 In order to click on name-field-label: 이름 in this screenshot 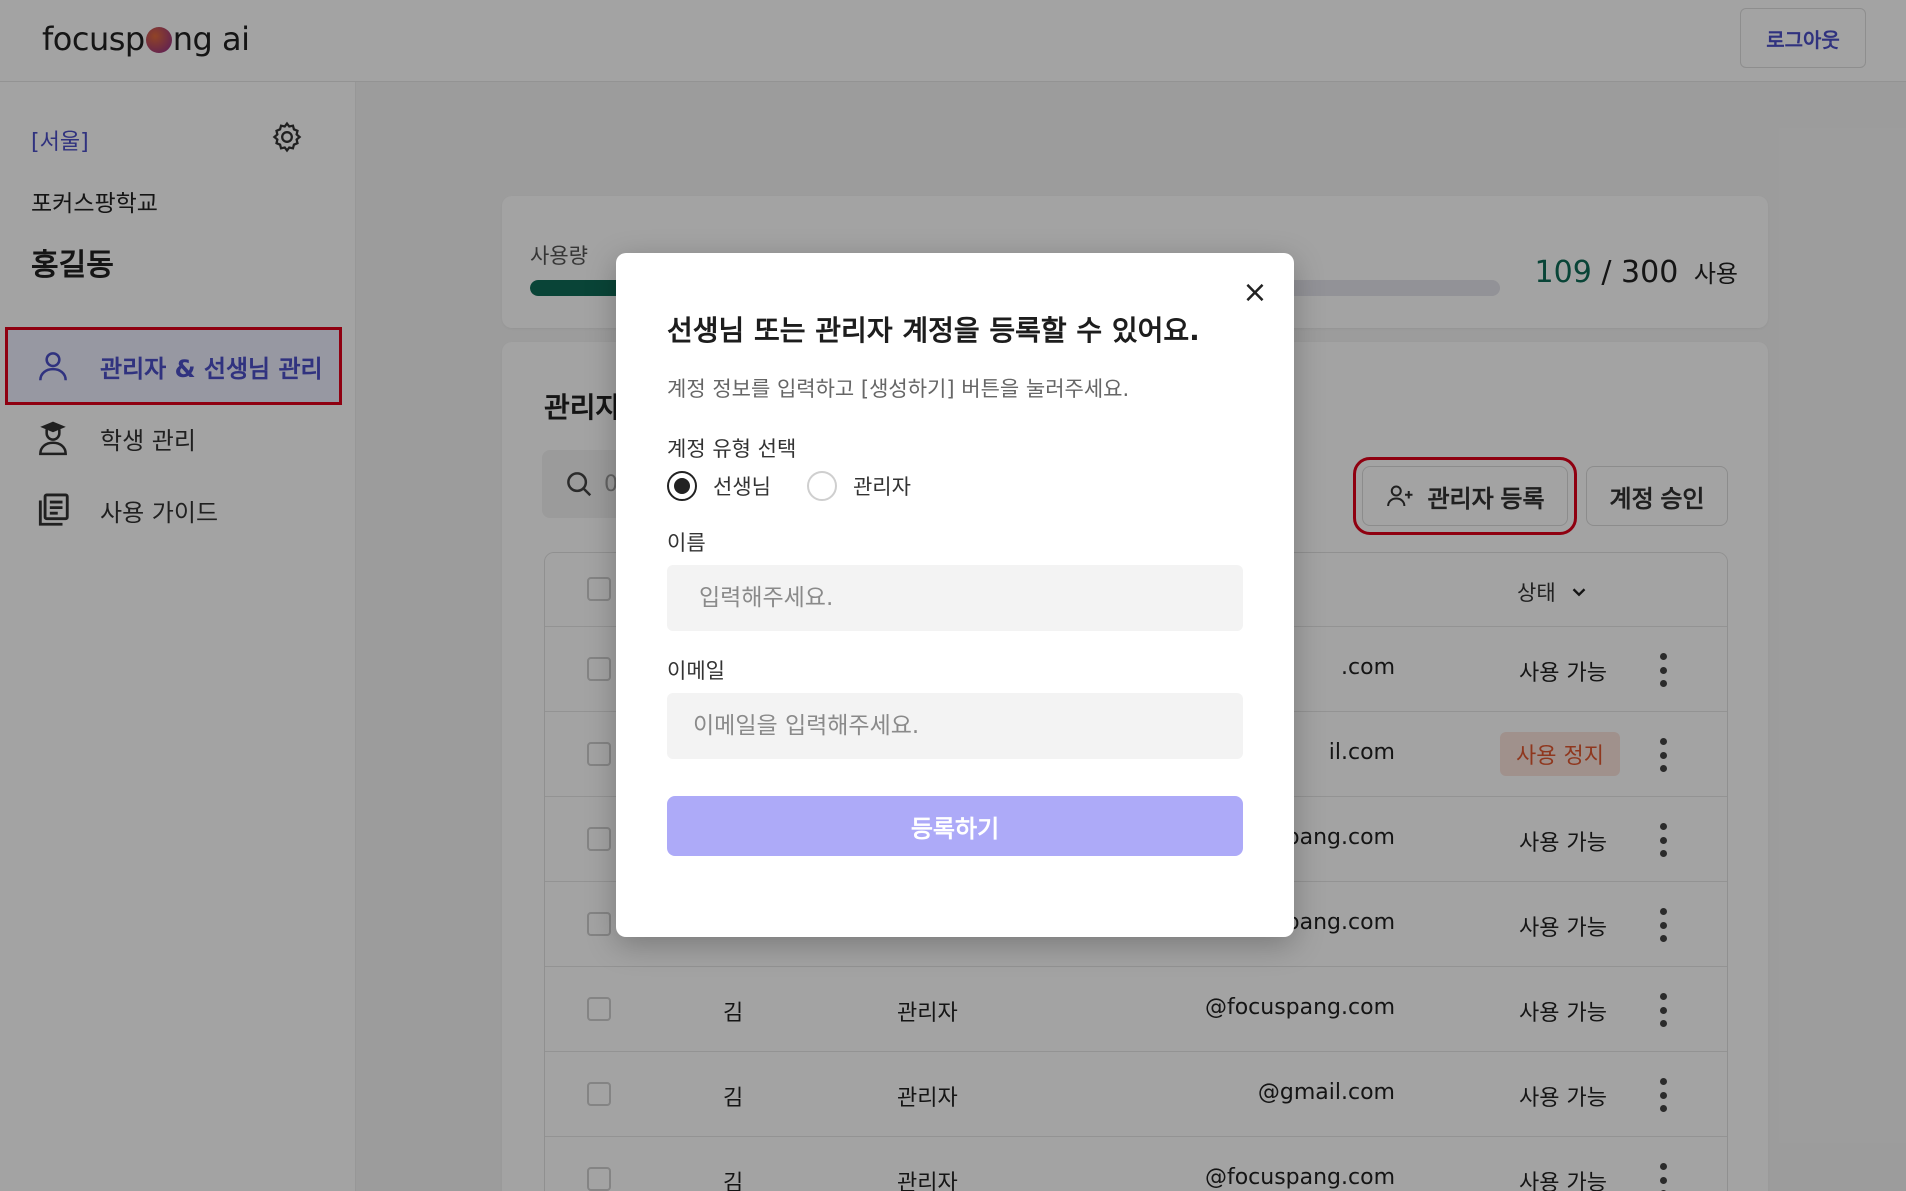, I will do `click(686, 543)`.